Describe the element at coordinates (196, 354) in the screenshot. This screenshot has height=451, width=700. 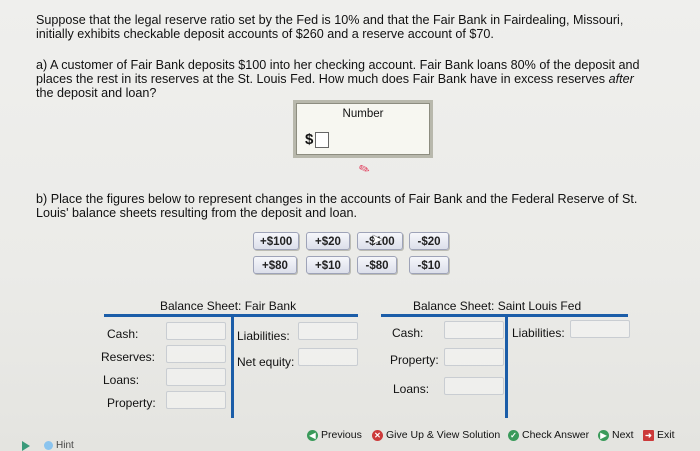
I see `fair-bank-reserves-drop` at that location.